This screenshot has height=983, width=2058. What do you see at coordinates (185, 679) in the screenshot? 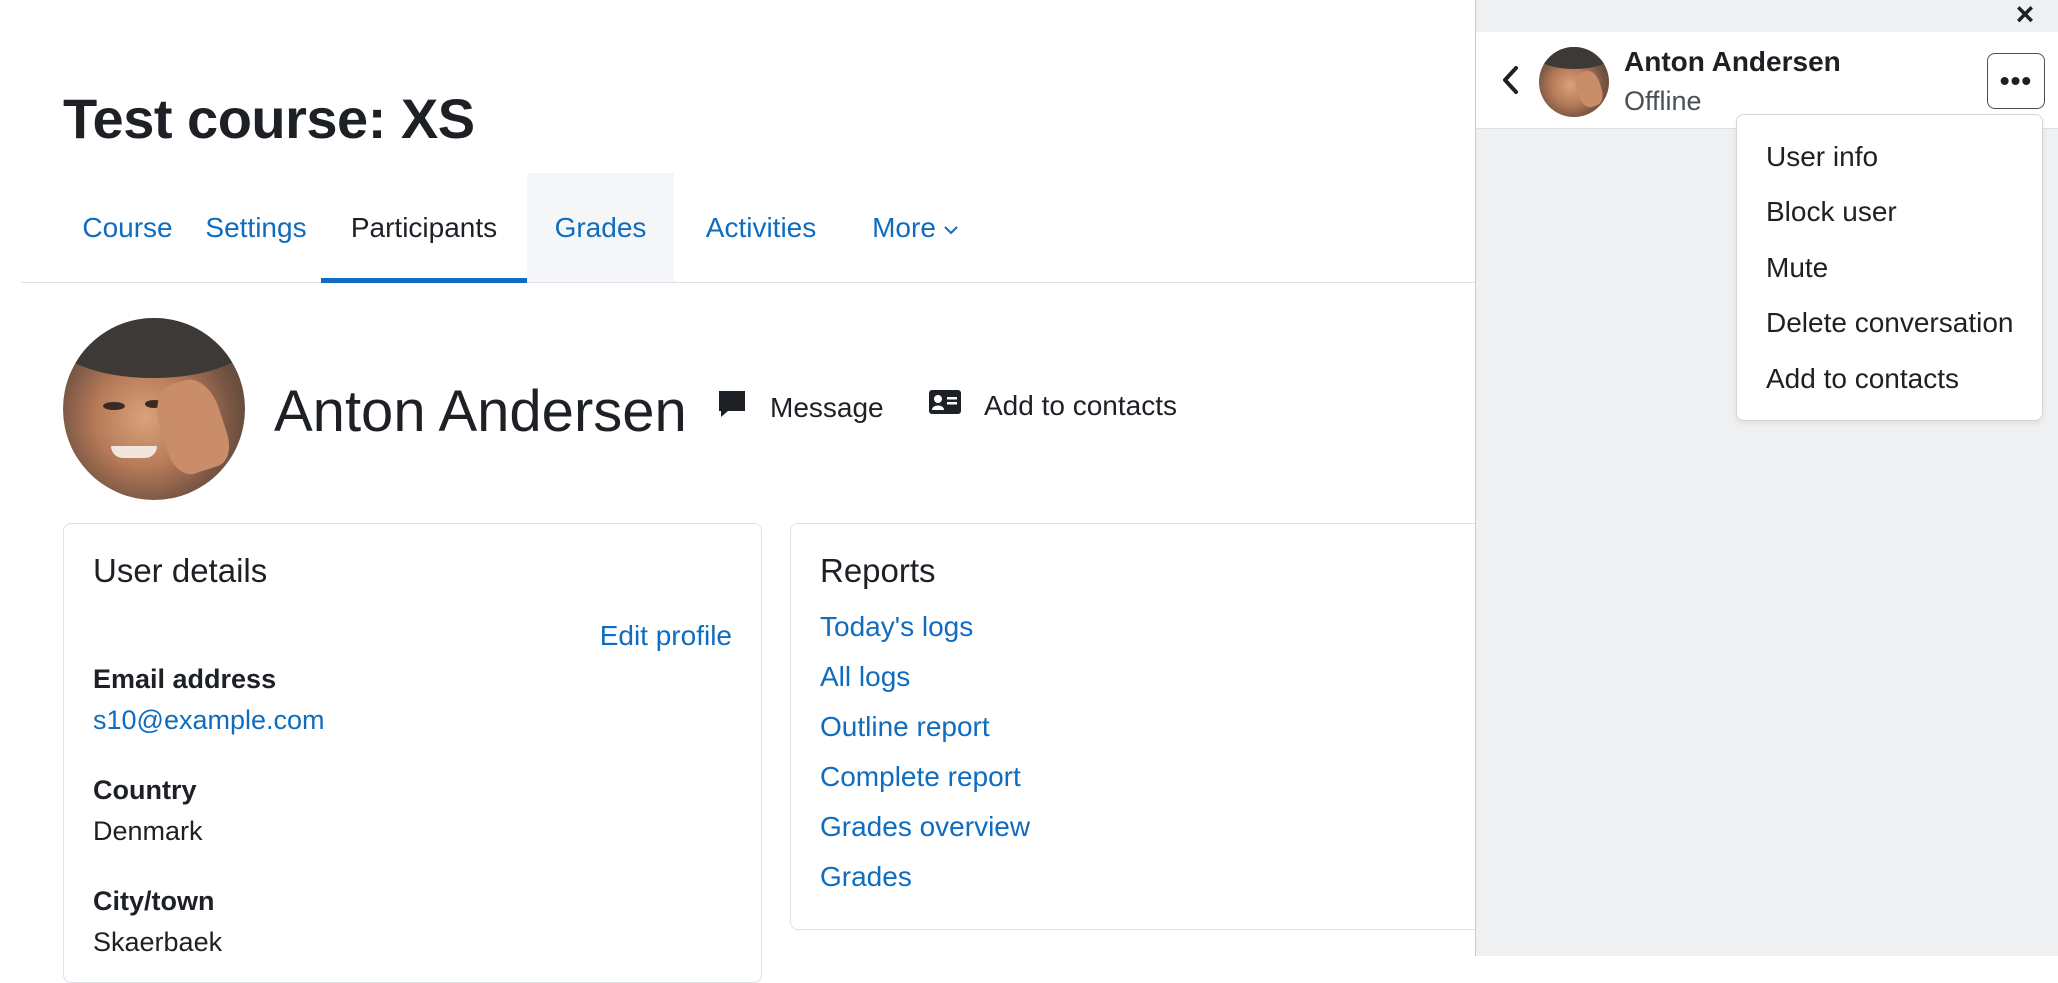
I see `email-label: Email address` at bounding box center [185, 679].